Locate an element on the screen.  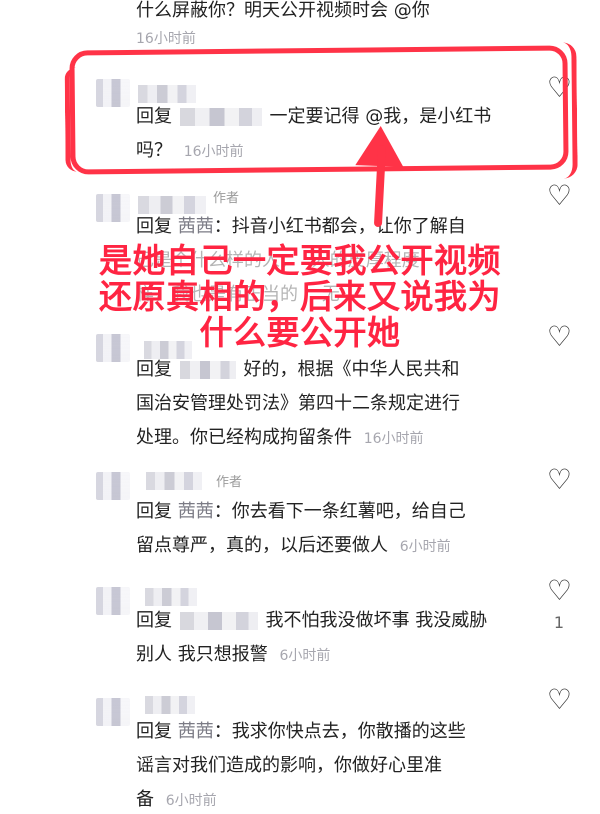
overlay-text-line-3: 什么要公开她 is located at coordinates (300, 332).